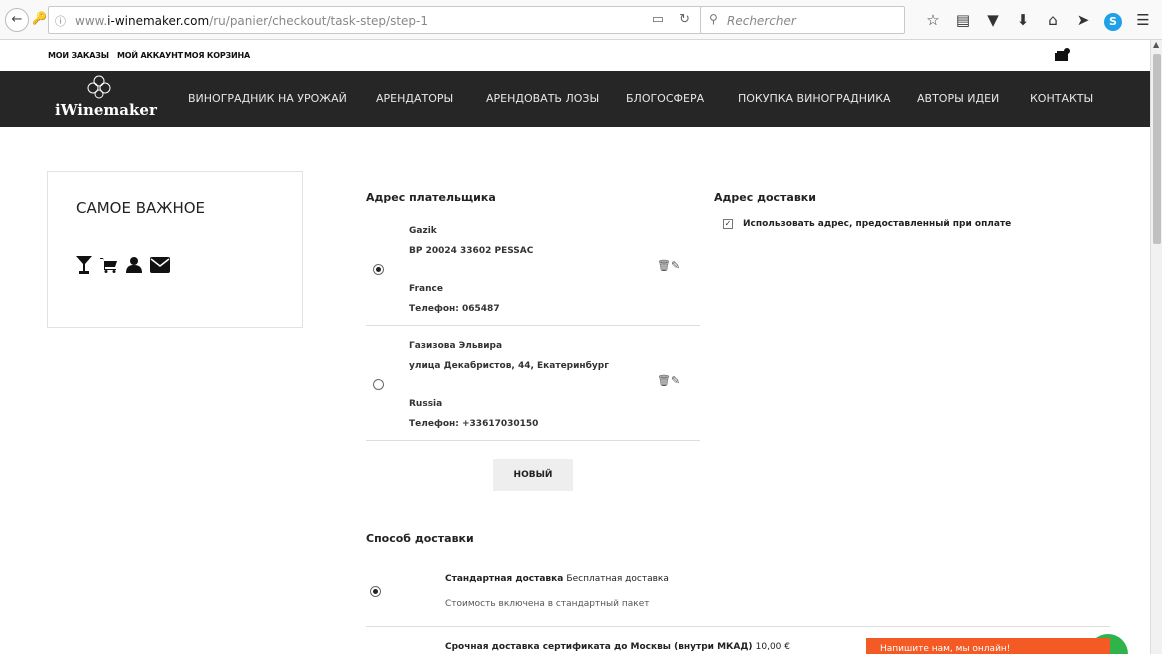 Image resolution: width=1162 pixels, height=654 pixels. What do you see at coordinates (99, 87) in the screenshot?
I see `logo-grapes-icon` at bounding box center [99, 87].